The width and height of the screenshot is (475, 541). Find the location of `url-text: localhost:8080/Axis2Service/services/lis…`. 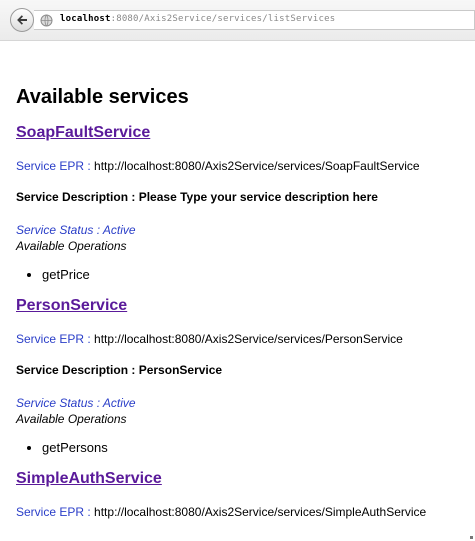

url-text: localhost:8080/Axis2Service/services/lis… is located at coordinates (197, 19).